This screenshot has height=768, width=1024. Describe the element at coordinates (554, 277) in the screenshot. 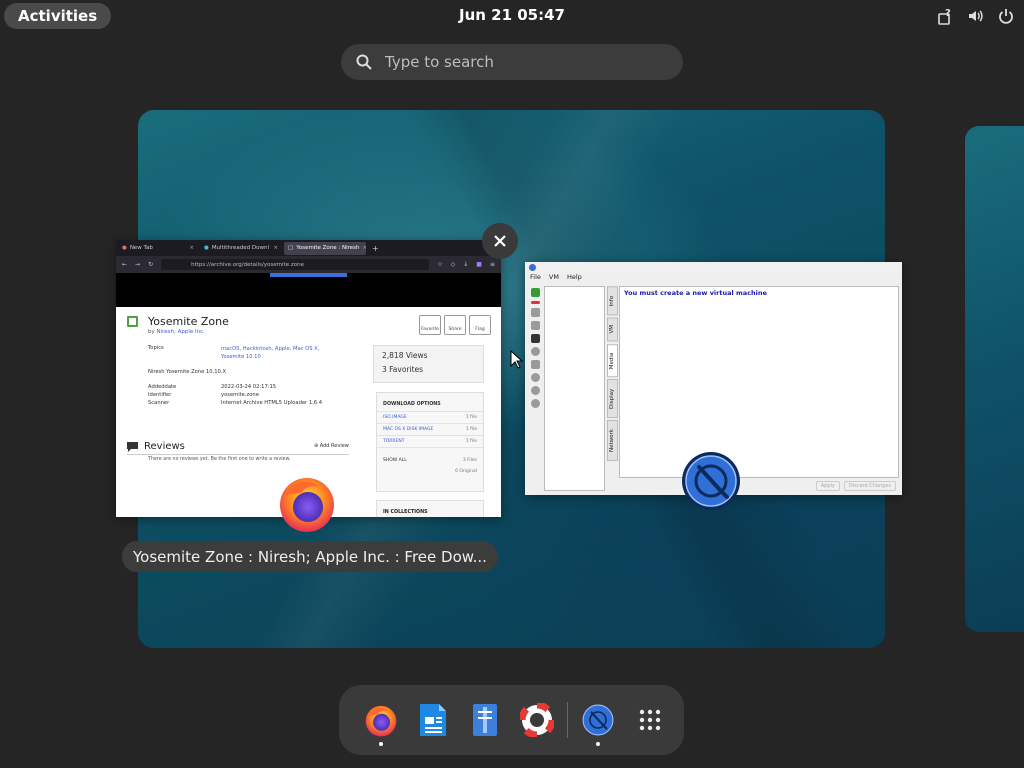

I see `menu-vm: VM` at that location.